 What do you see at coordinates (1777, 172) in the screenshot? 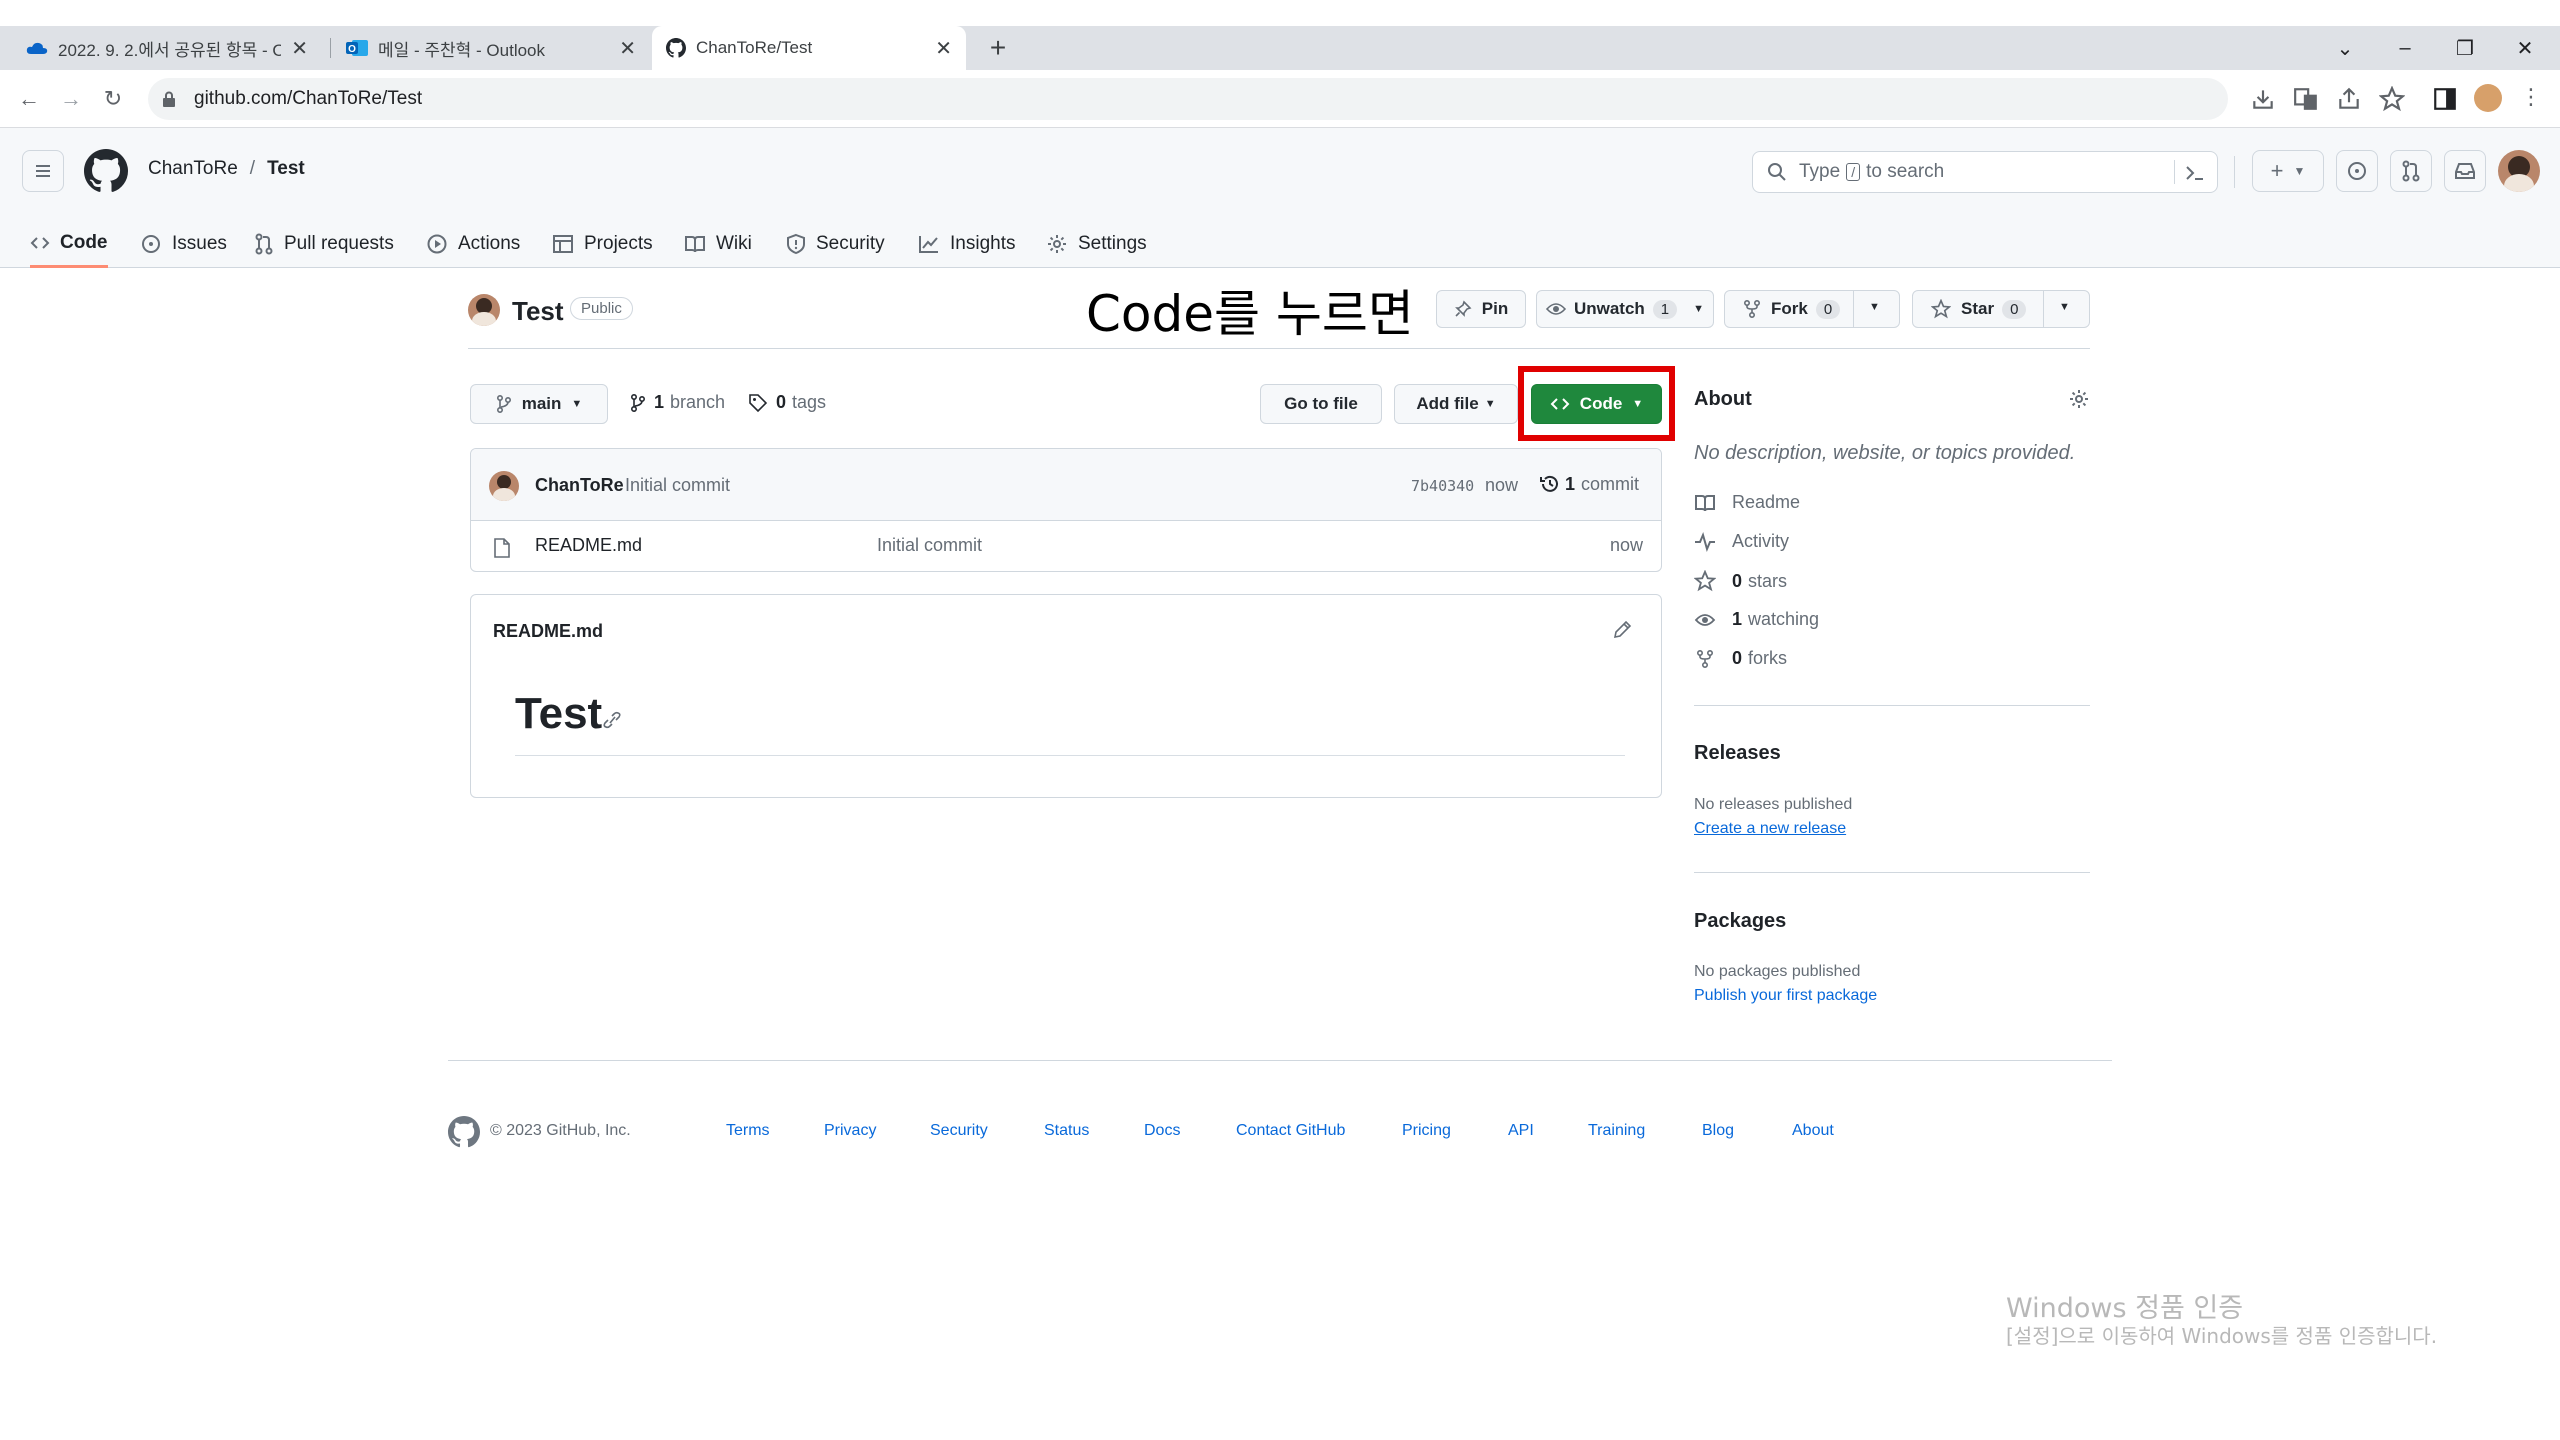
I see `search-icon` at bounding box center [1777, 172].